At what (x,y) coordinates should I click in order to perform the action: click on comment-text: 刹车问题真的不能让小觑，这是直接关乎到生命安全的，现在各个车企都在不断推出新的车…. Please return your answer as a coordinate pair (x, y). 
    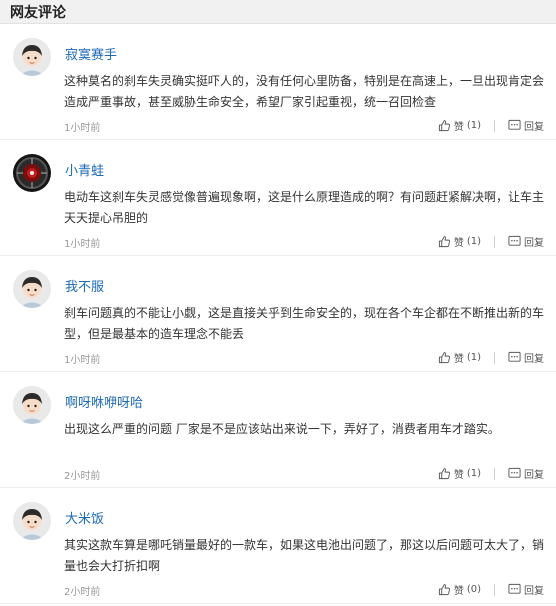
    Looking at the image, I should click on (304, 323).